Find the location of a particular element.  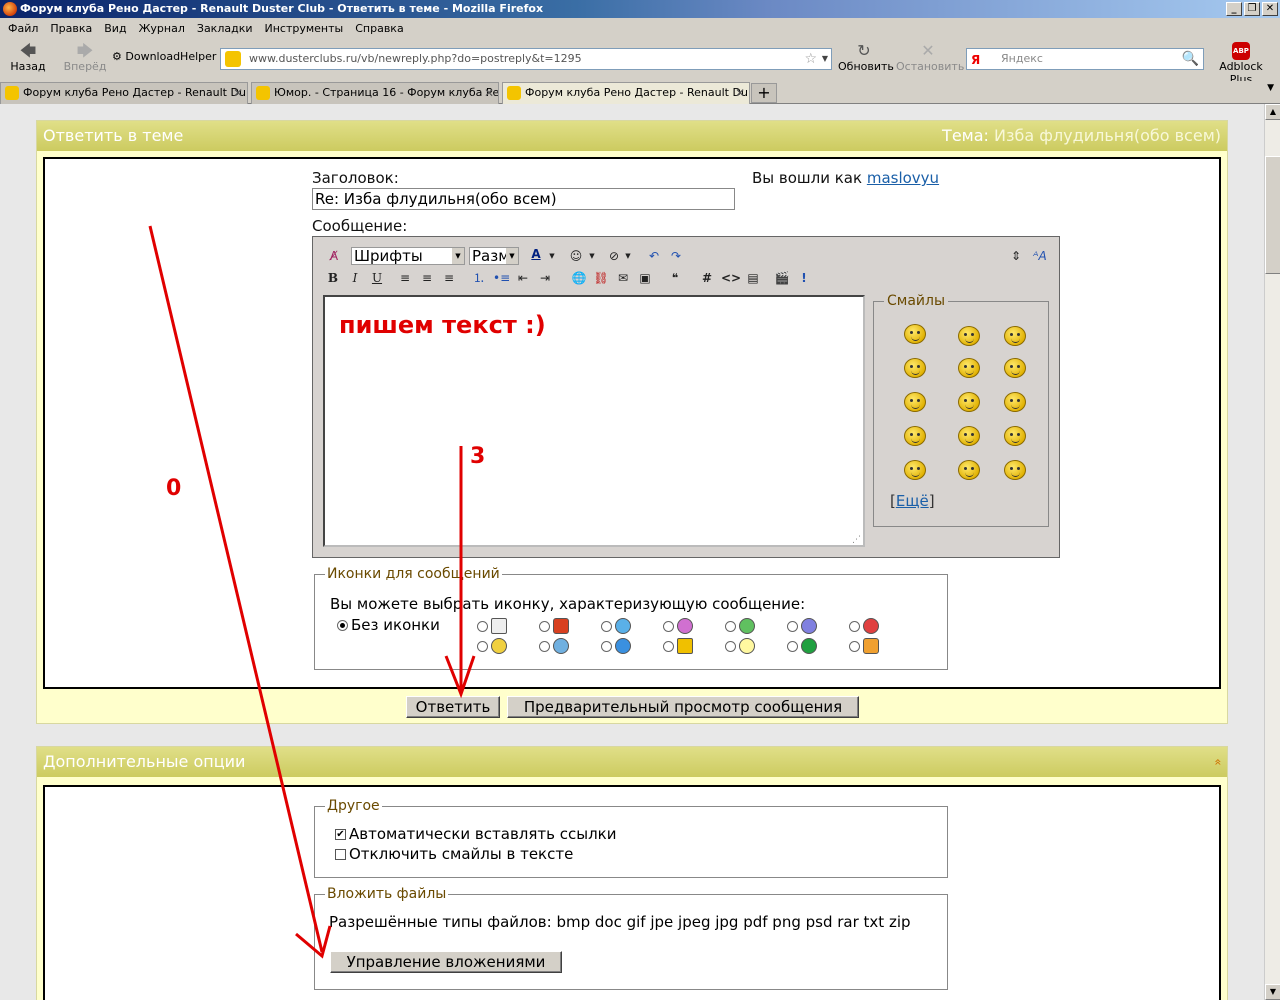

scroll-thumb is located at coordinates (1272, 215).